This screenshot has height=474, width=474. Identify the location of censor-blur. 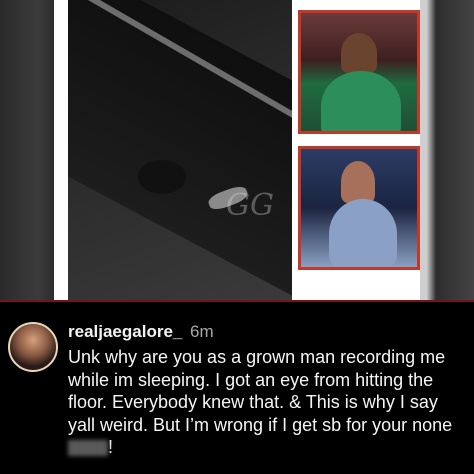
(88, 448).